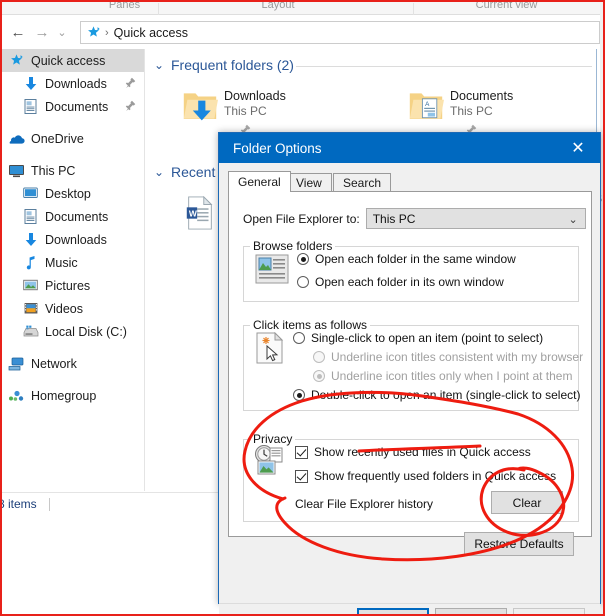 This screenshot has height=616, width=605. Describe the element at coordinates (16, 171) in the screenshot. I see `this-pc-monitor-icon` at that location.